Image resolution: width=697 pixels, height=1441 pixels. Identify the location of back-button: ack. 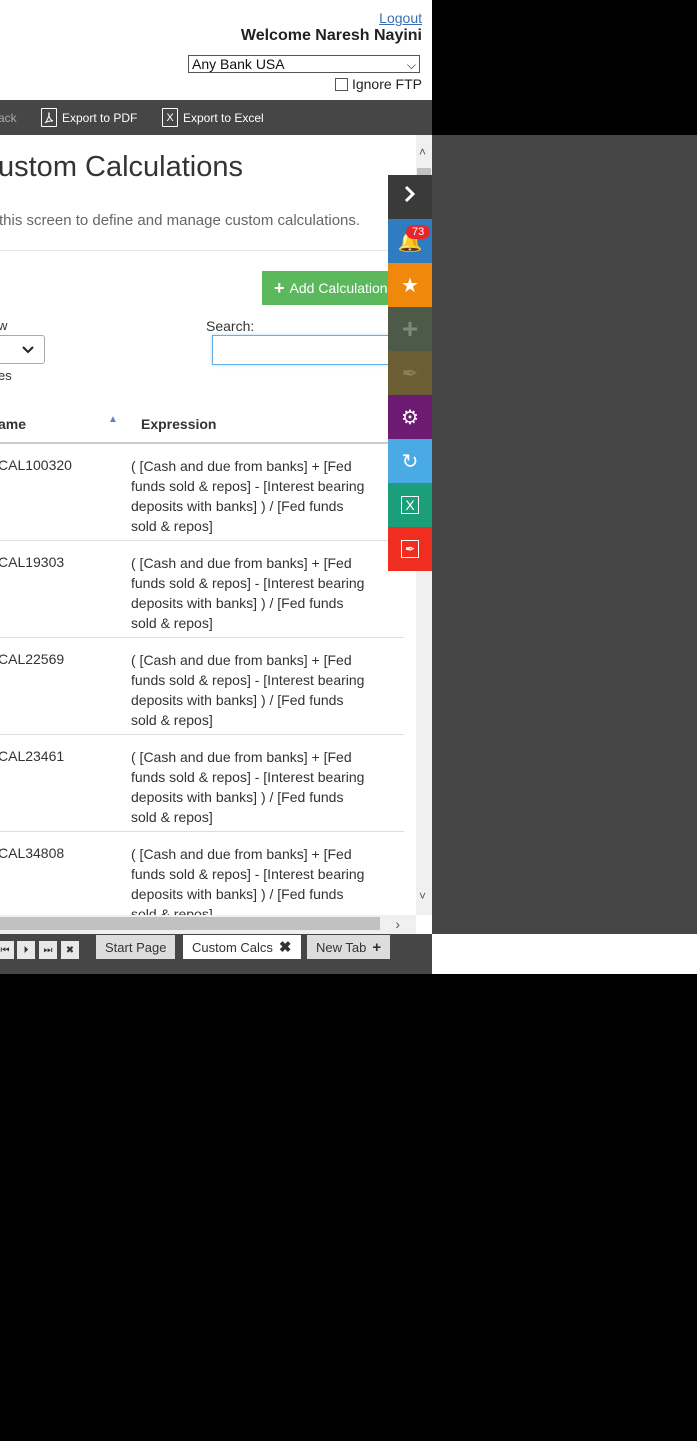
(8, 117).